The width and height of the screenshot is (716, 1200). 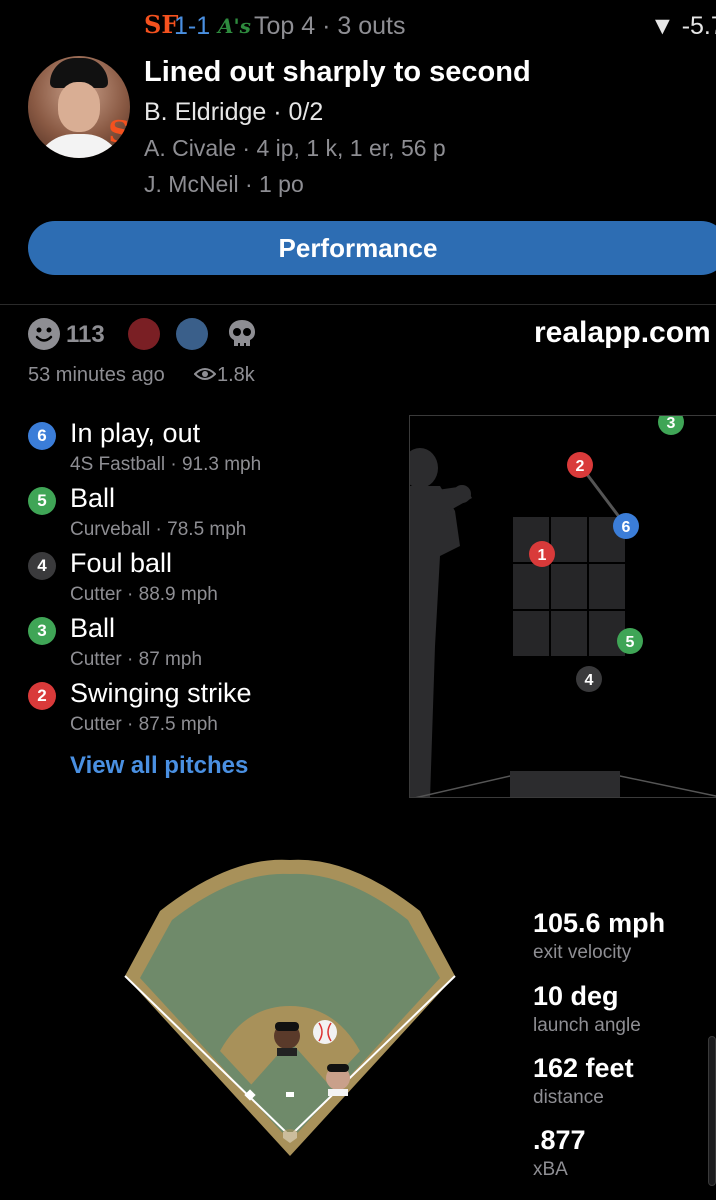 I want to click on stat-label: distance, so click(x=568, y=1097).